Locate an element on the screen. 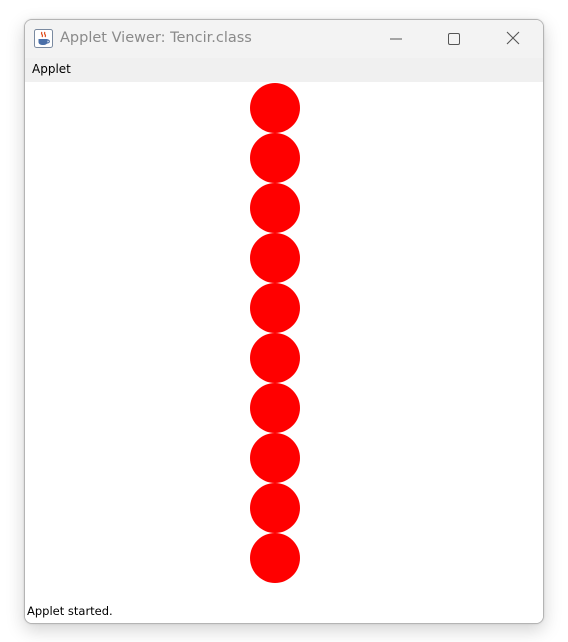 Image resolution: width=568 pixels, height=642 pixels. status-bar: Applet started. is located at coordinates (284, 611).